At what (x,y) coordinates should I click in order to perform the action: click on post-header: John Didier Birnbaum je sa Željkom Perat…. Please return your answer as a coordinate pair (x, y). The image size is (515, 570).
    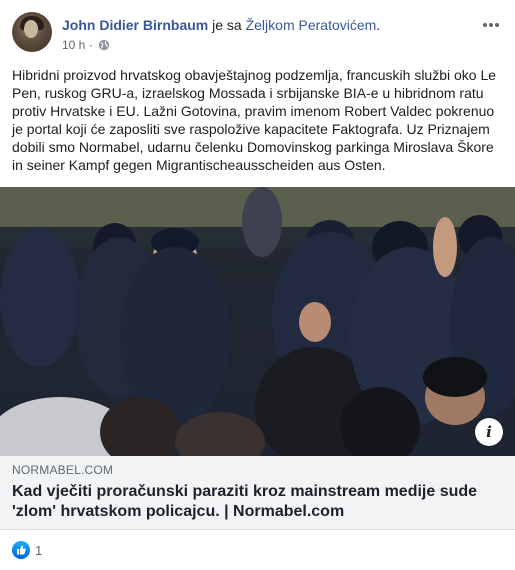
    Looking at the image, I should click on (257, 34).